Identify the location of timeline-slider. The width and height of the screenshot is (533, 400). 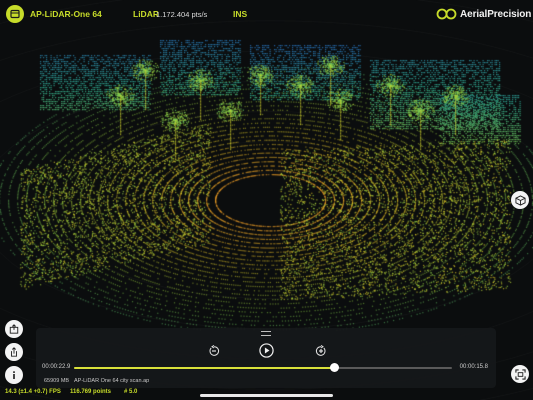
(263, 367).